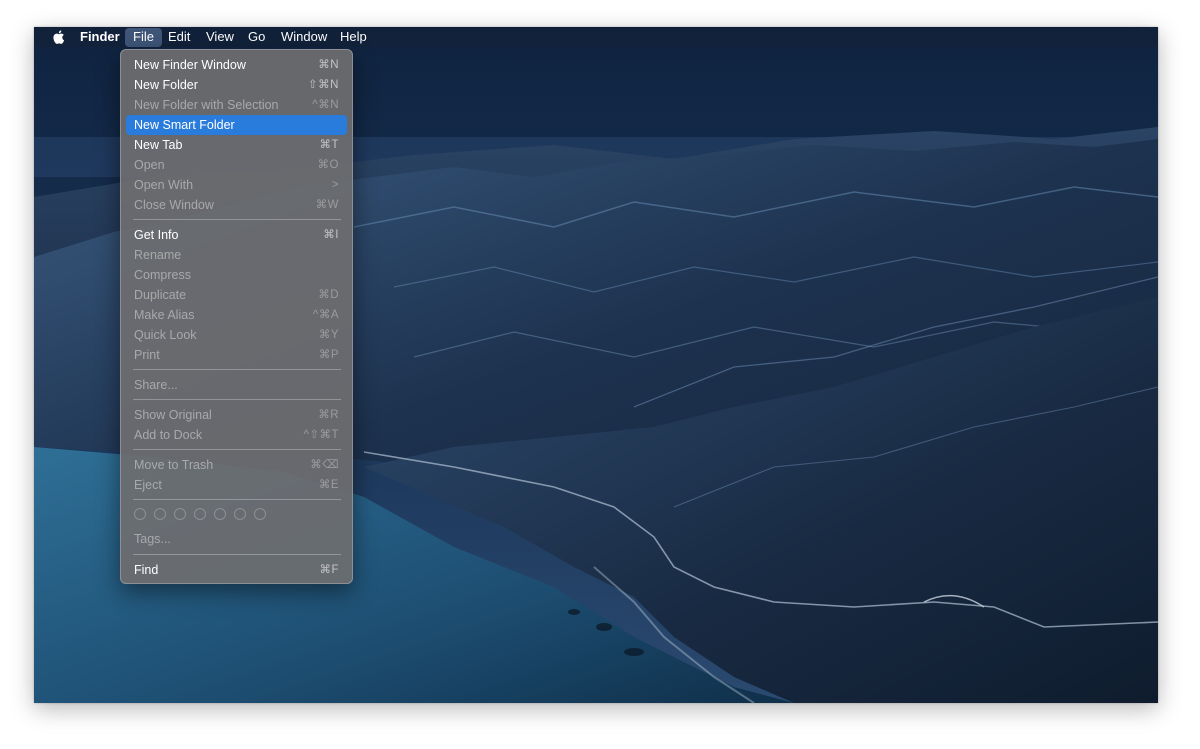 Image resolution: width=1200 pixels, height=749 pixels. I want to click on menu-item-label: Close Window, so click(174, 205).